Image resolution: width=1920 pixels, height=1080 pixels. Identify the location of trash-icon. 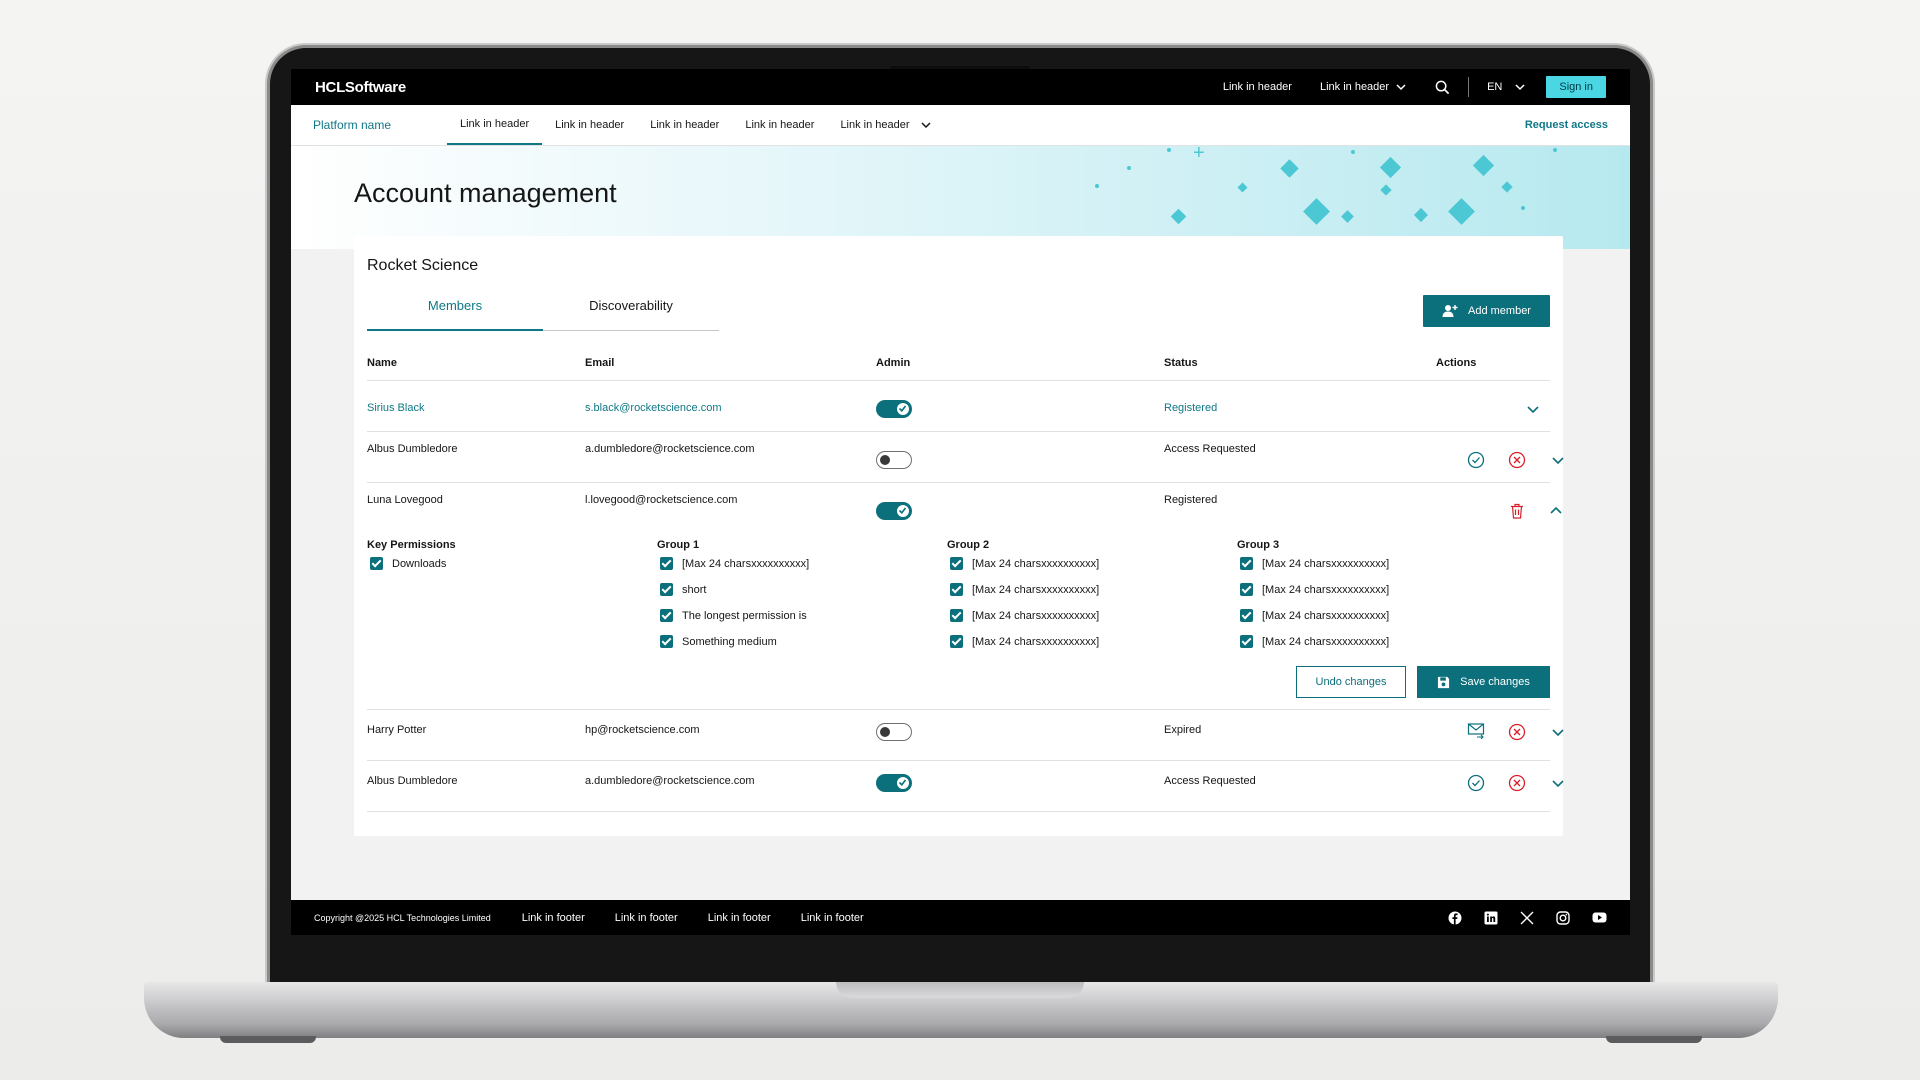
(1517, 511).